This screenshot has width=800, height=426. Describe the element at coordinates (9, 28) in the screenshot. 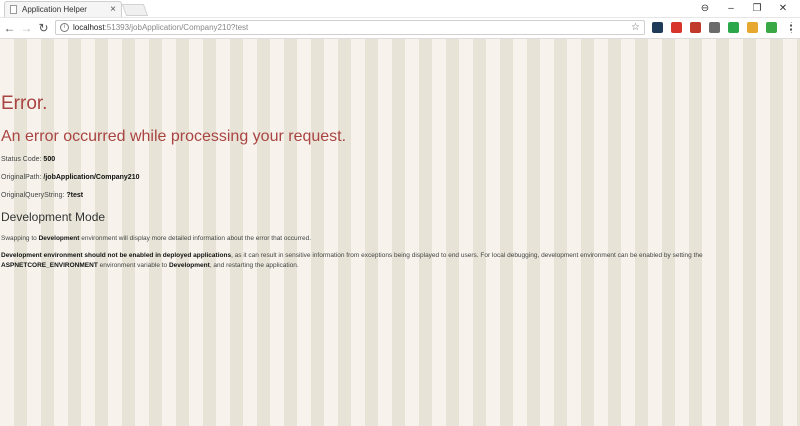

I see `back-button: ←` at that location.